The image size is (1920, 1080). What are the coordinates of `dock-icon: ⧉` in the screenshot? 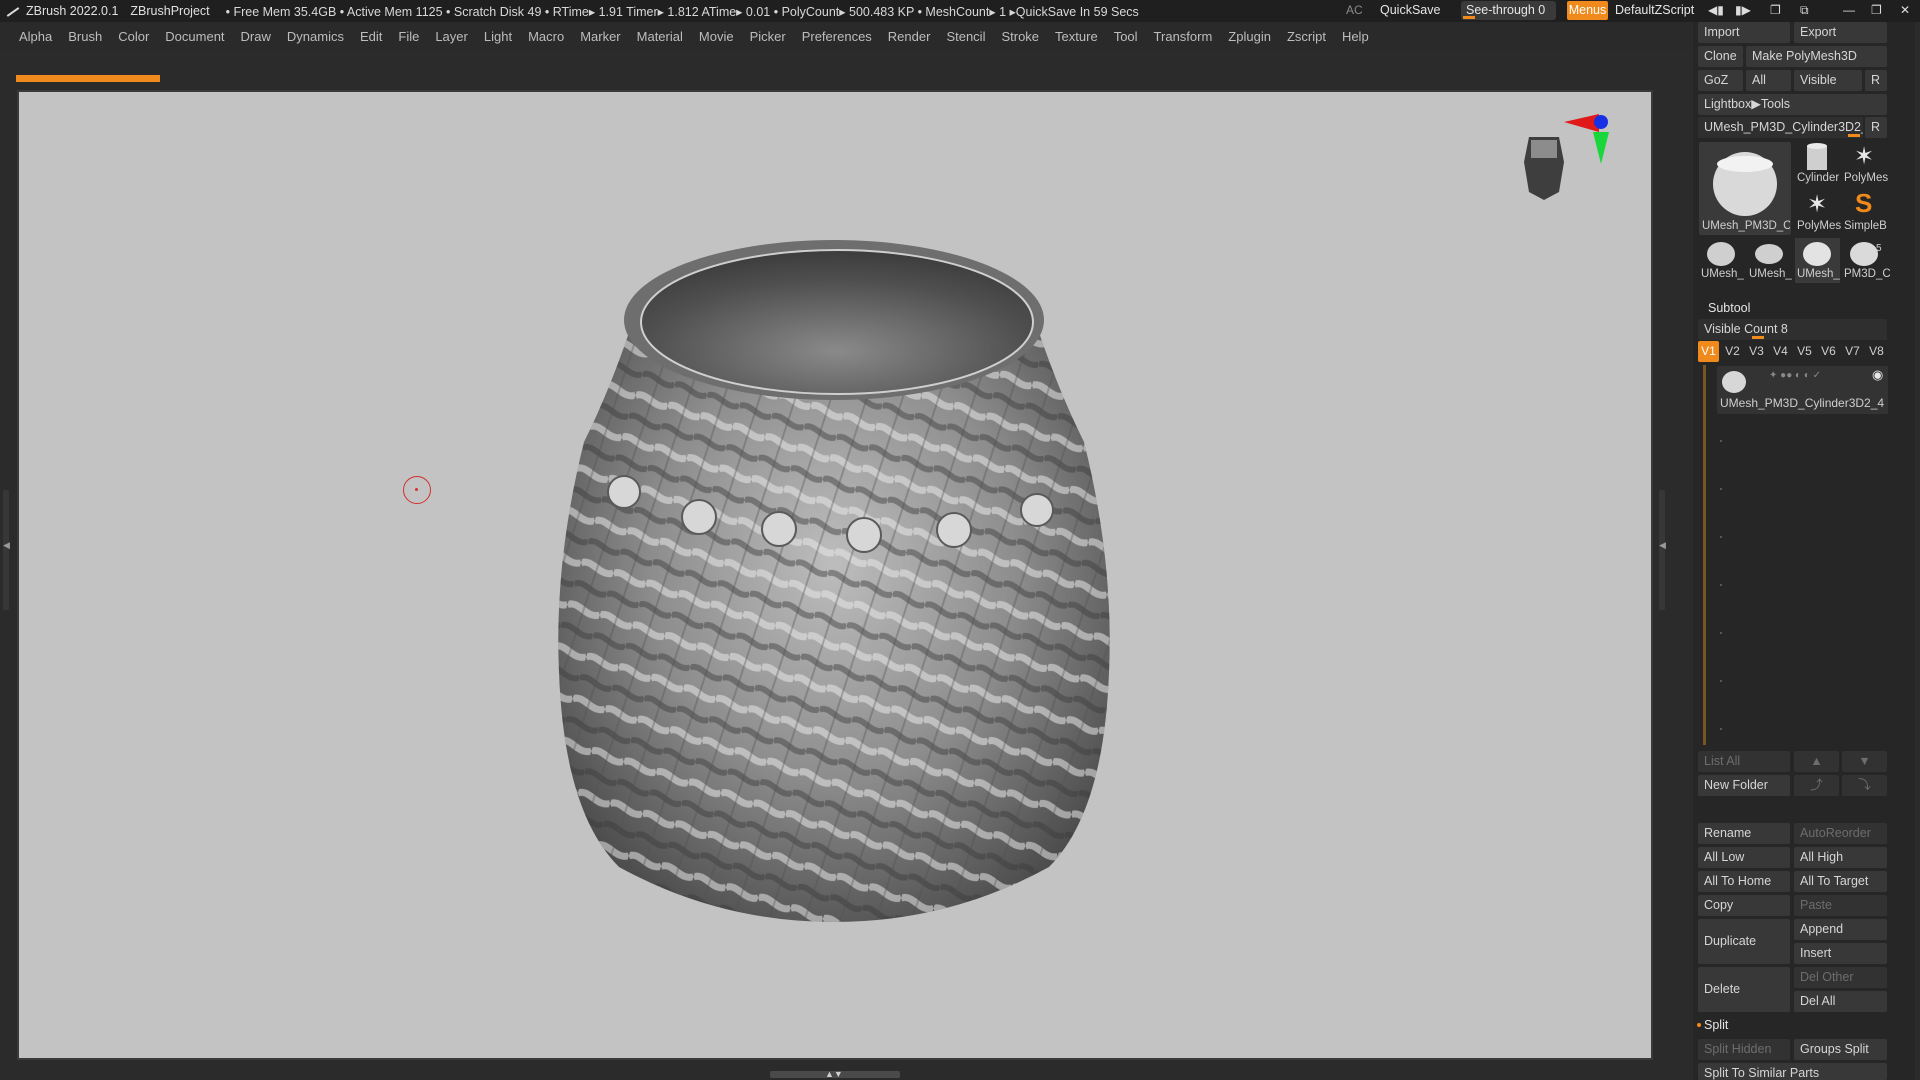 It's located at (1804, 10).